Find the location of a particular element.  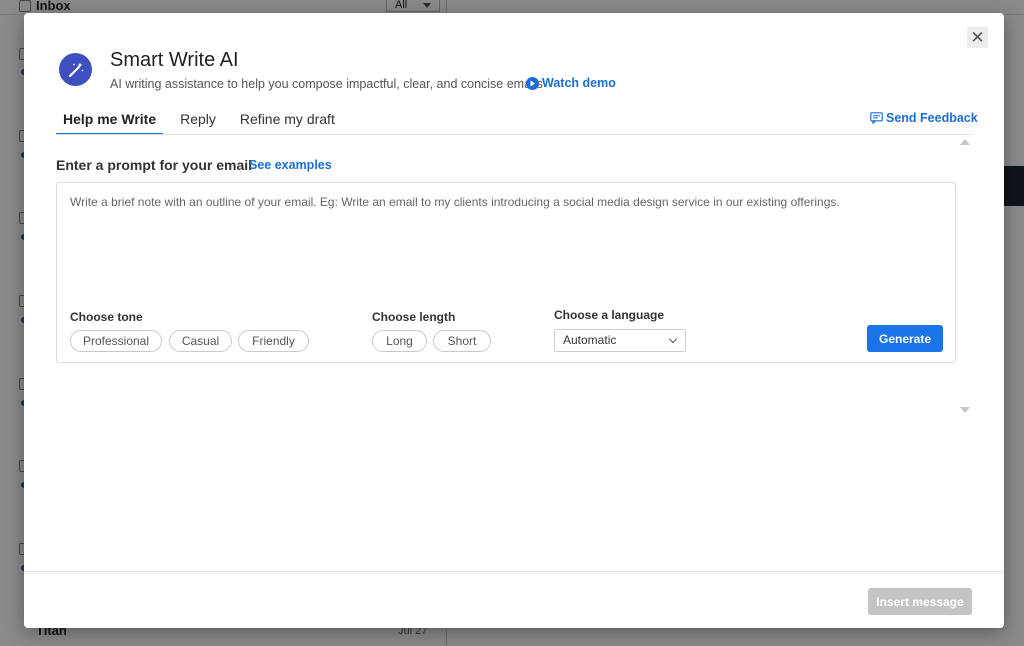

send-feedback-link: Send Feedback is located at coordinates (924, 118).